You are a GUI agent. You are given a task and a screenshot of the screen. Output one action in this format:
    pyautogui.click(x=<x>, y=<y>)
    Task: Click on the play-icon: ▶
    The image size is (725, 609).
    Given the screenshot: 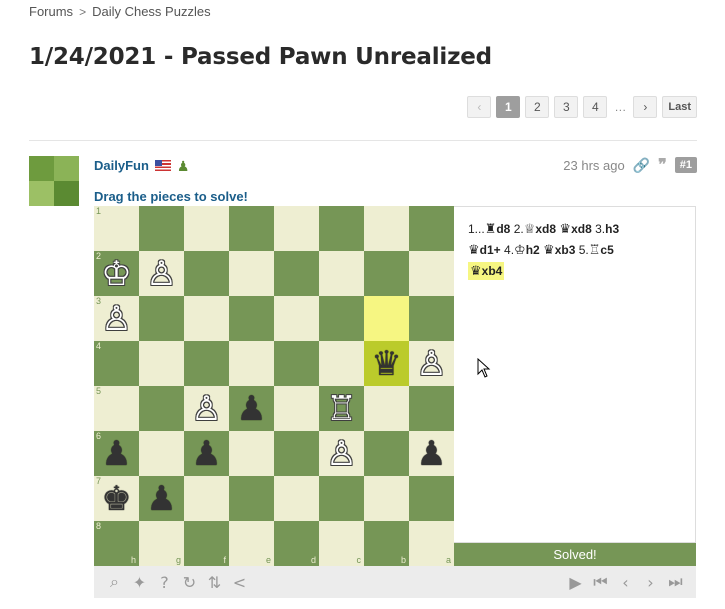 What is the action you would take?
    pyautogui.click(x=575, y=582)
    